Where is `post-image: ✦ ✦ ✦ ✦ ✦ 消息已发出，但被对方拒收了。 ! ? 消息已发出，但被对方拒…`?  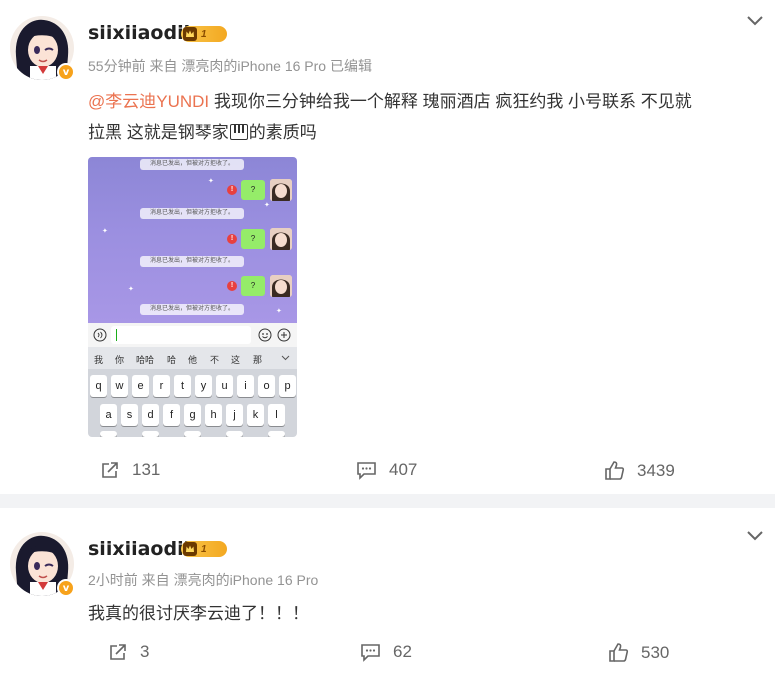 post-image: ✦ ✦ ✦ ✦ ✦ 消息已发出，但被对方拒收了。 ! ? 消息已发出，但被对方拒… is located at coordinates (192, 297).